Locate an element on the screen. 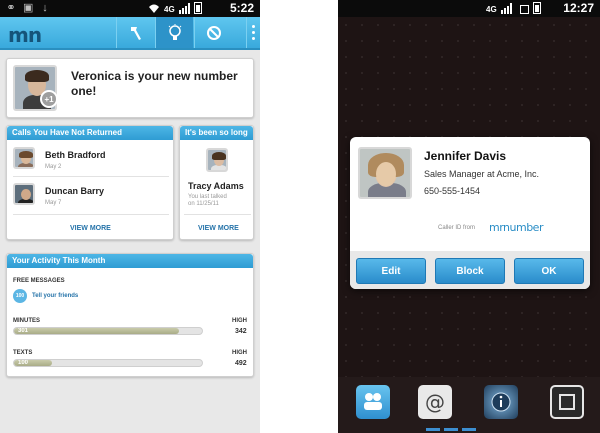  status-bar: ⚭ ▣ ↓ 4G 5:22 is located at coordinates (130, 8).